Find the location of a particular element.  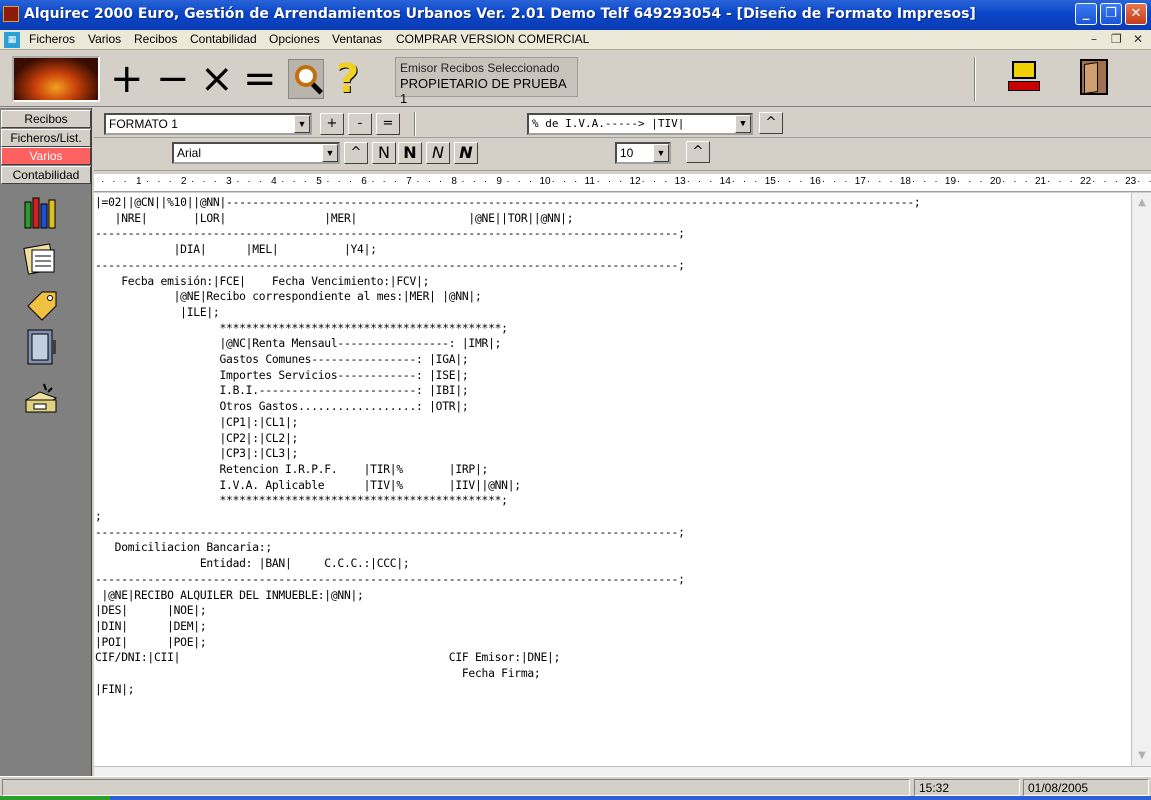

ruler-label: 7 is located at coordinates (409, 181).